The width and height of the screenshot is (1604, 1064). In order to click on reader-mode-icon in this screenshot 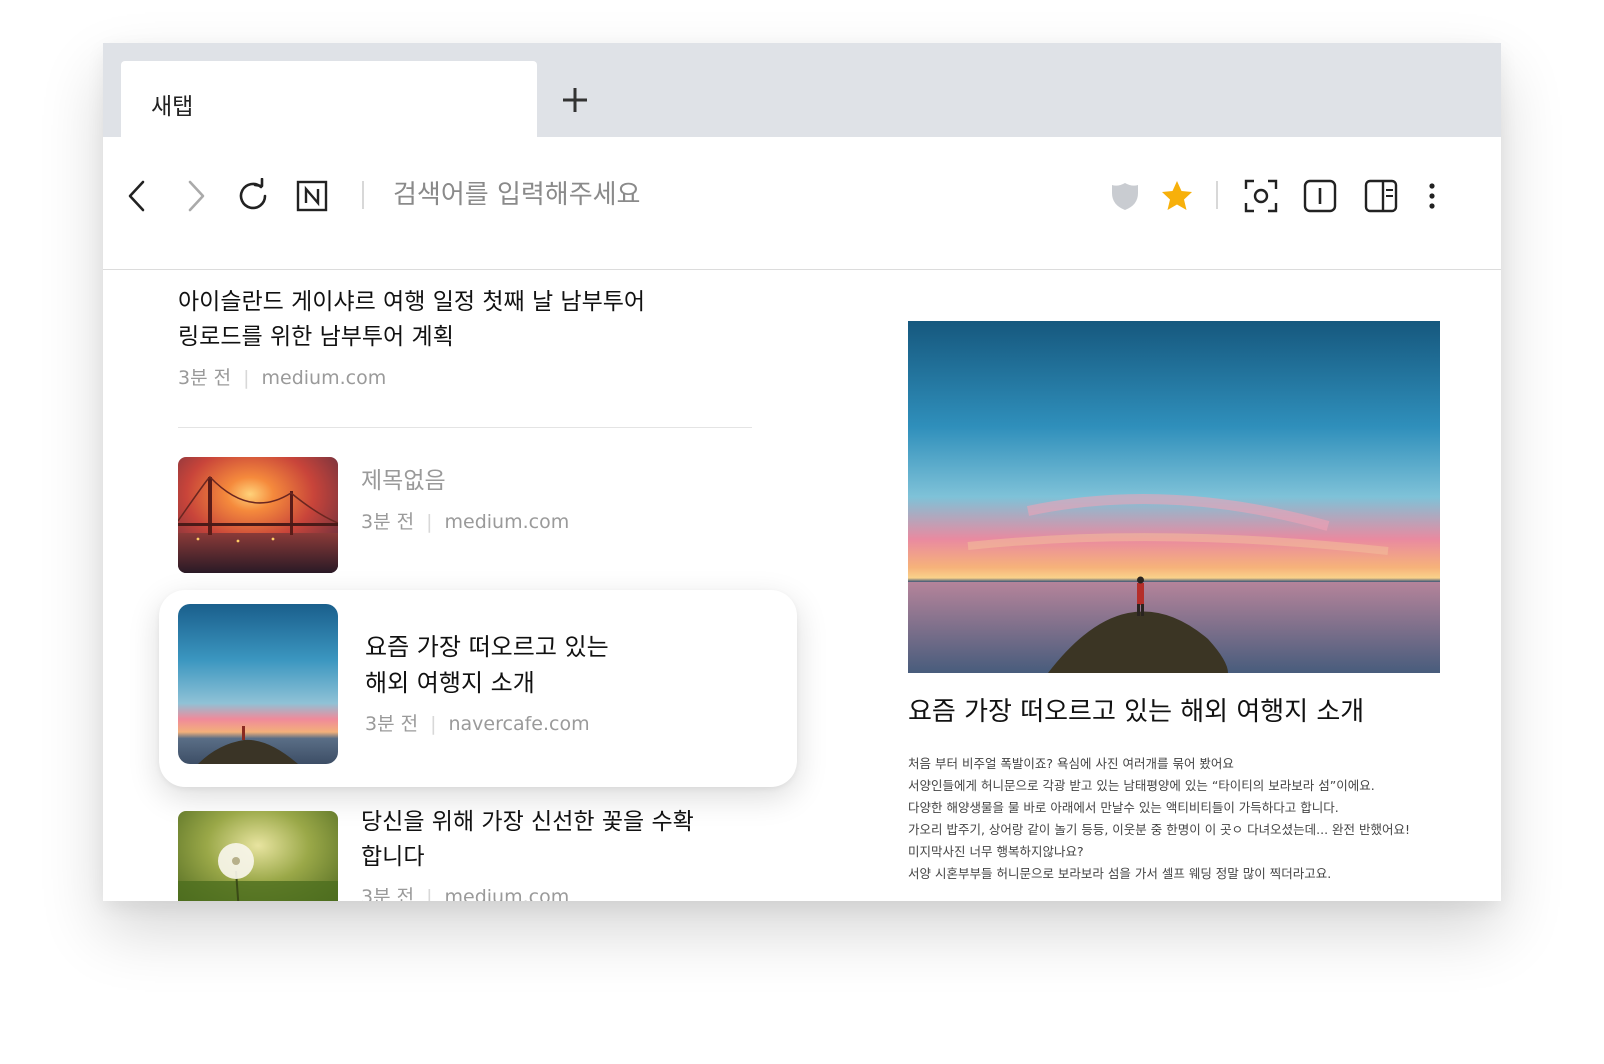, I will do `click(1320, 196)`.